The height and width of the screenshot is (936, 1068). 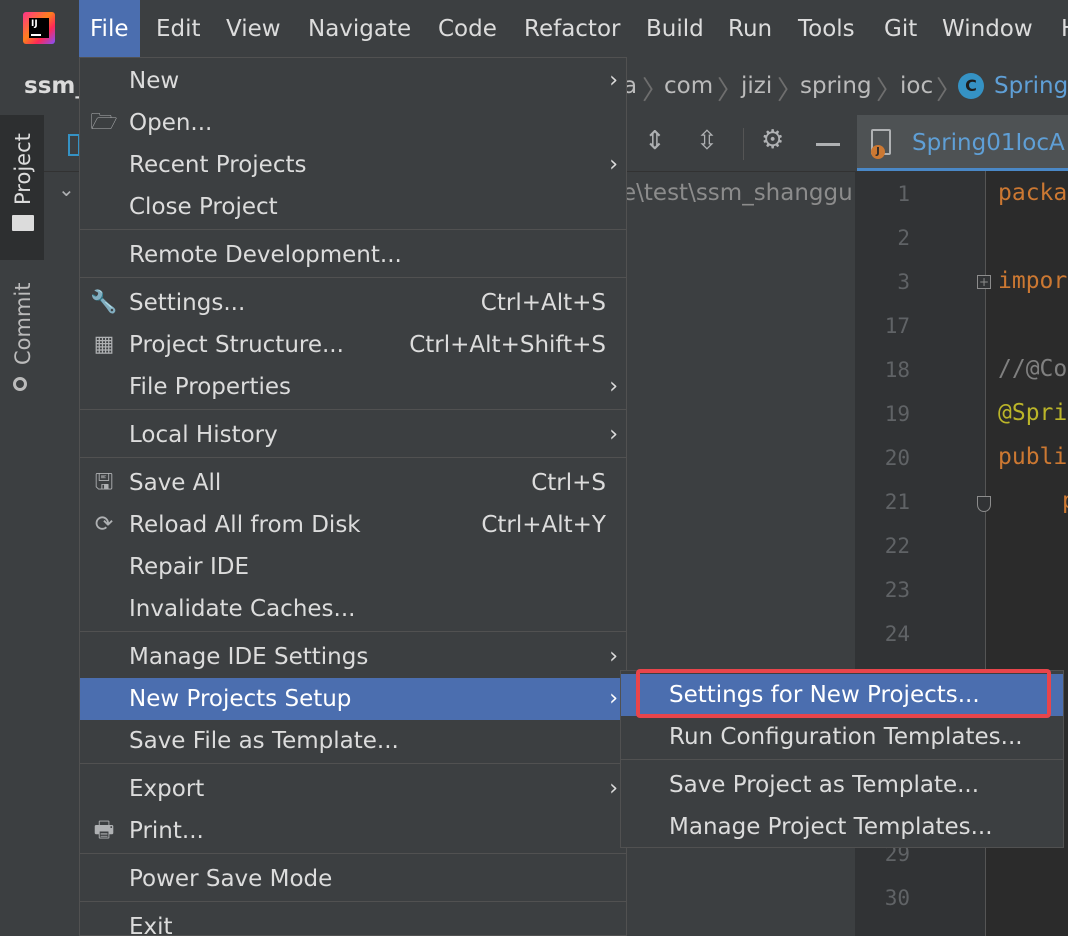 I want to click on menu-edit: Edit, so click(x=178, y=29).